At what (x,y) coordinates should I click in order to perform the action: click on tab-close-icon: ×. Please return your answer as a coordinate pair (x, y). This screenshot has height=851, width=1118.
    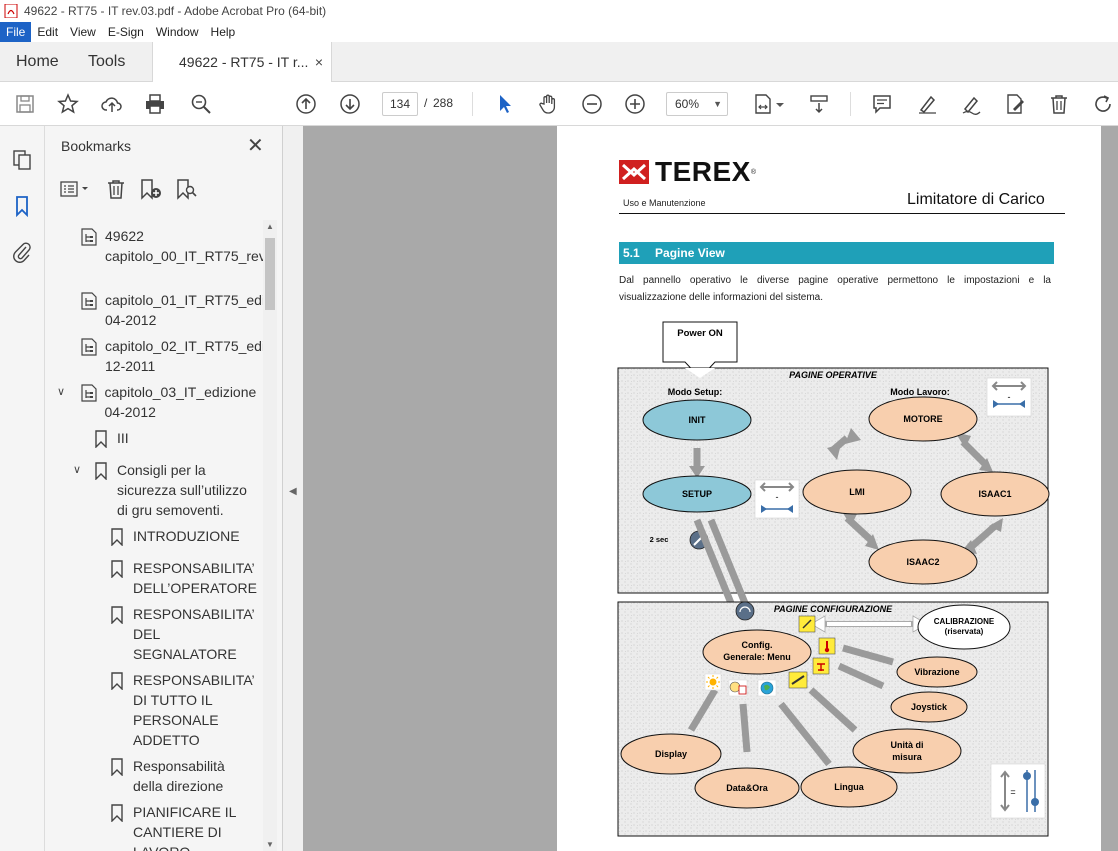
    Looking at the image, I should click on (319, 62).